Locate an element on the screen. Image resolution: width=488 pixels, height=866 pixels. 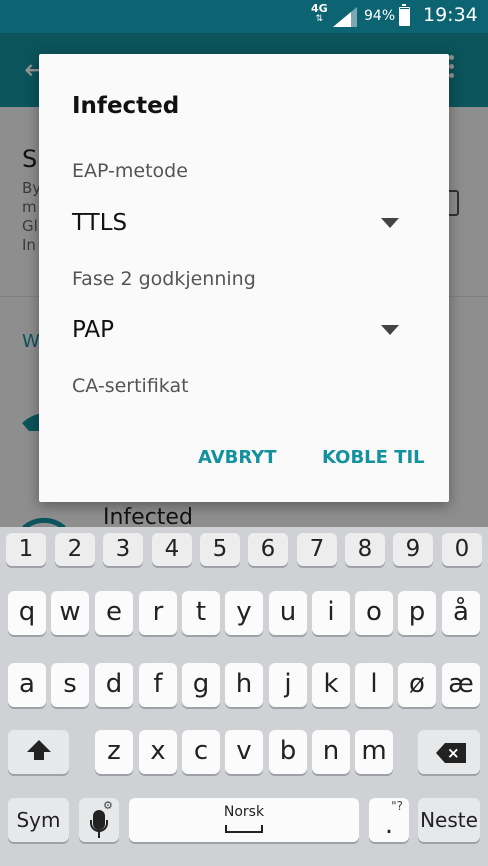
key-9: 9 is located at coordinates (413, 549).